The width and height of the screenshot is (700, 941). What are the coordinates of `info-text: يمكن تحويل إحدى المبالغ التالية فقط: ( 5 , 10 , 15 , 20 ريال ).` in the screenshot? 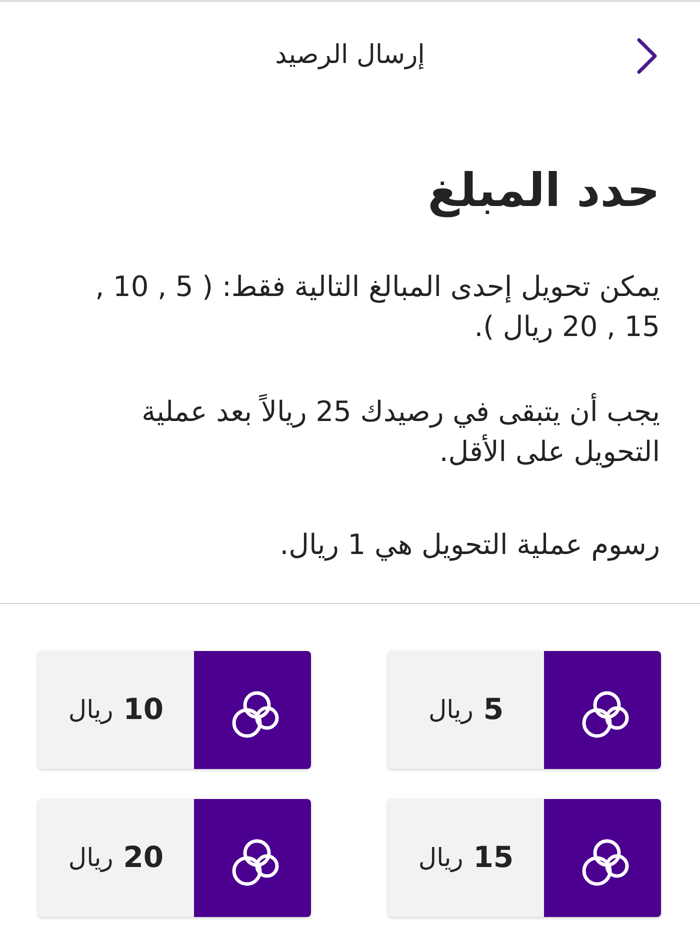 It's located at (377, 306).